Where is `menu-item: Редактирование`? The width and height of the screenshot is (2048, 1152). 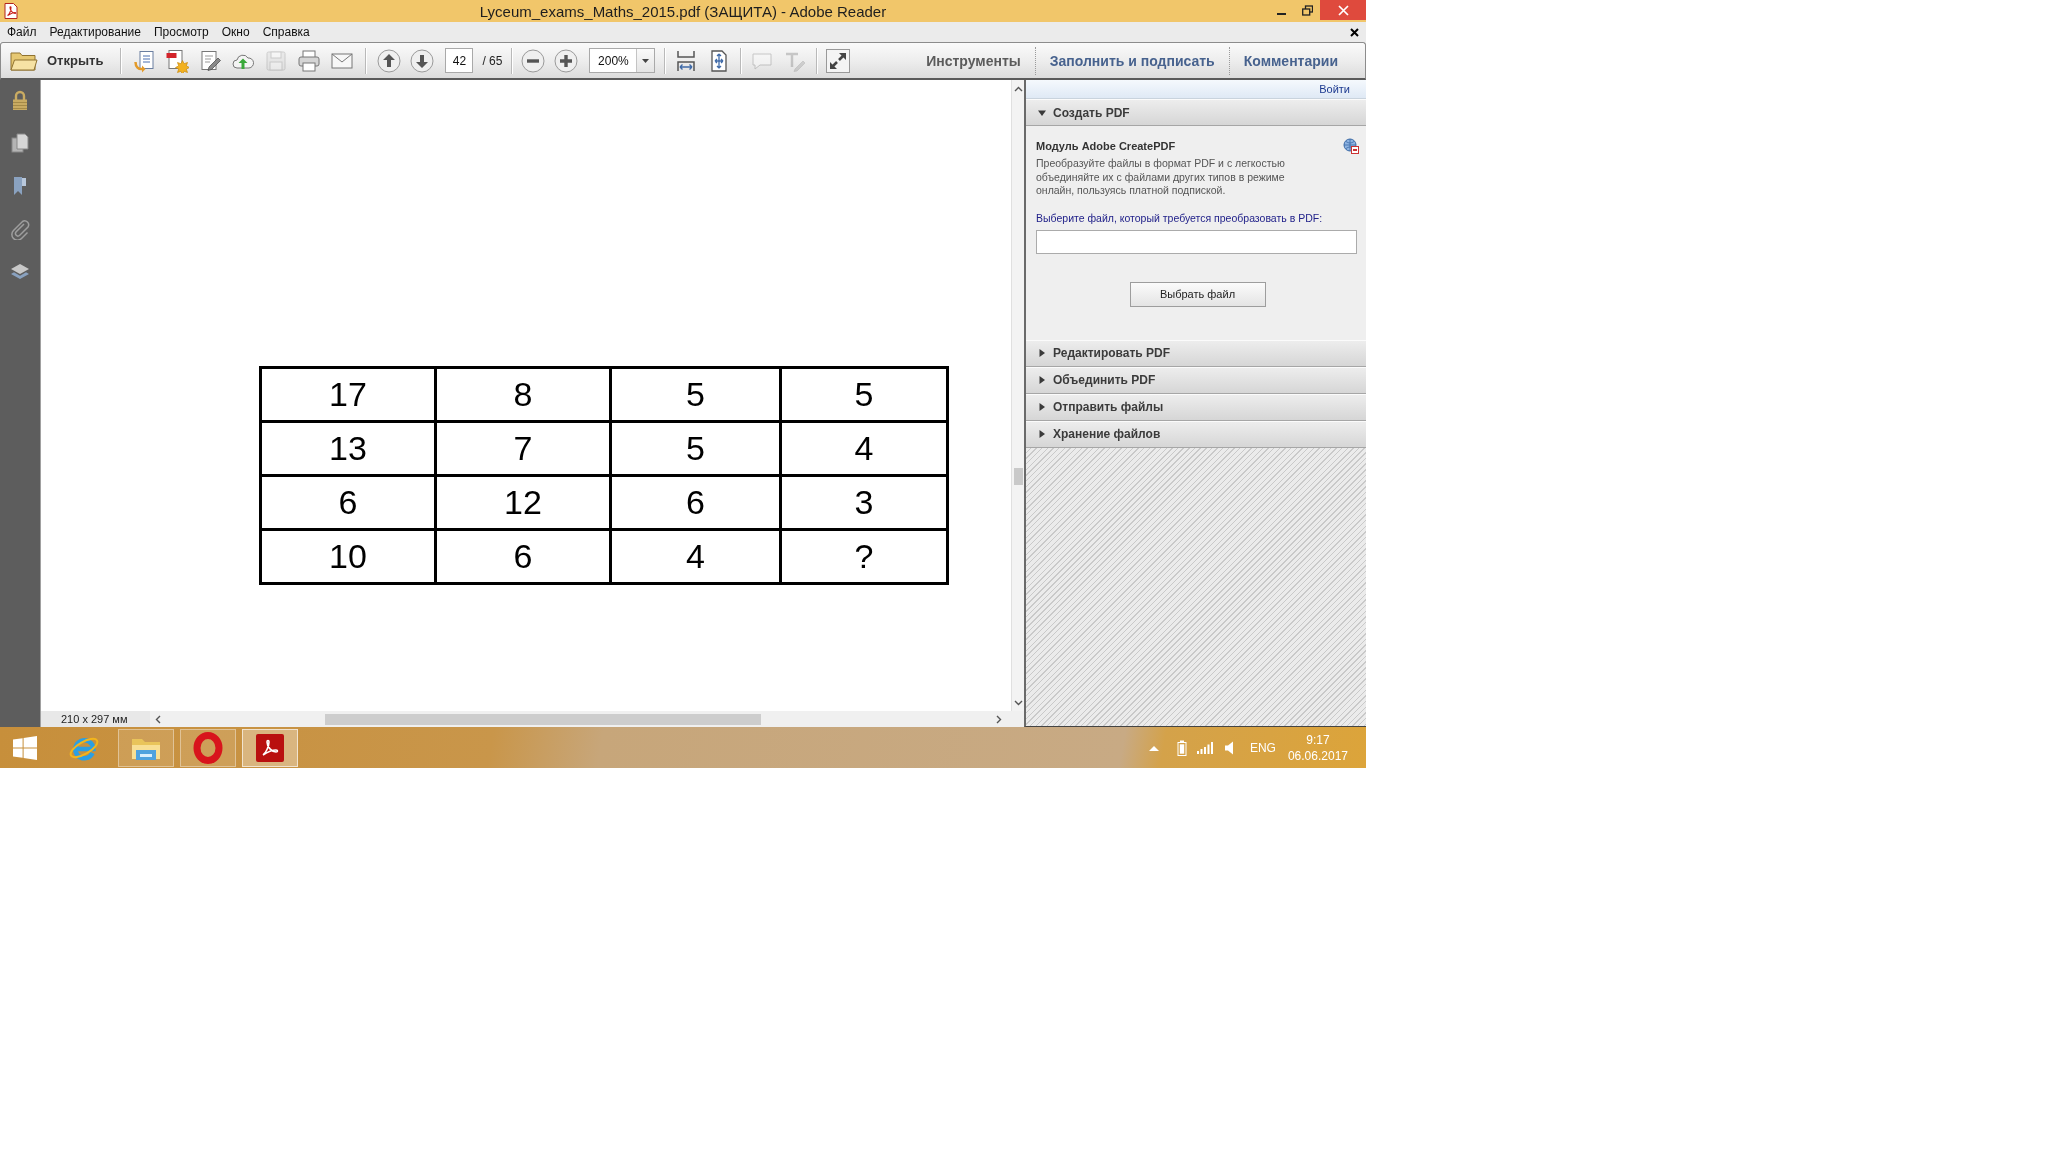 menu-item: Редактирование is located at coordinates (95, 32).